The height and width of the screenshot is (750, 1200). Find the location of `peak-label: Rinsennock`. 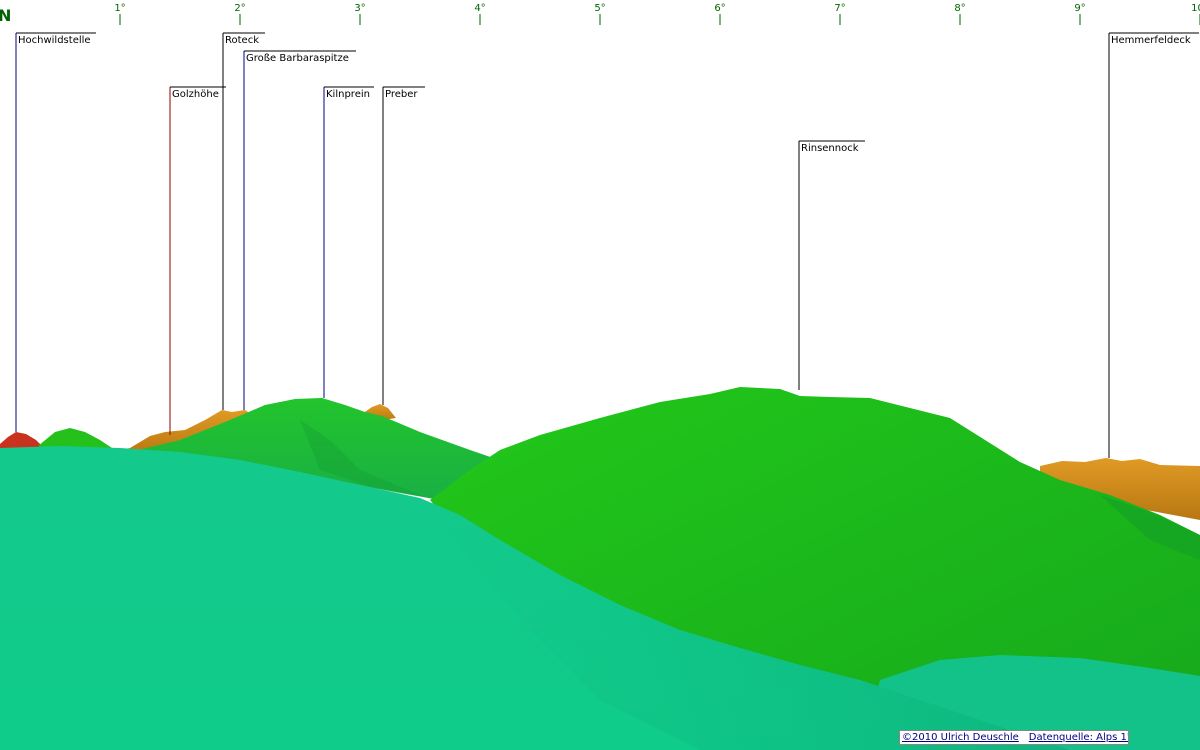

peak-label: Rinsennock is located at coordinates (830, 148).